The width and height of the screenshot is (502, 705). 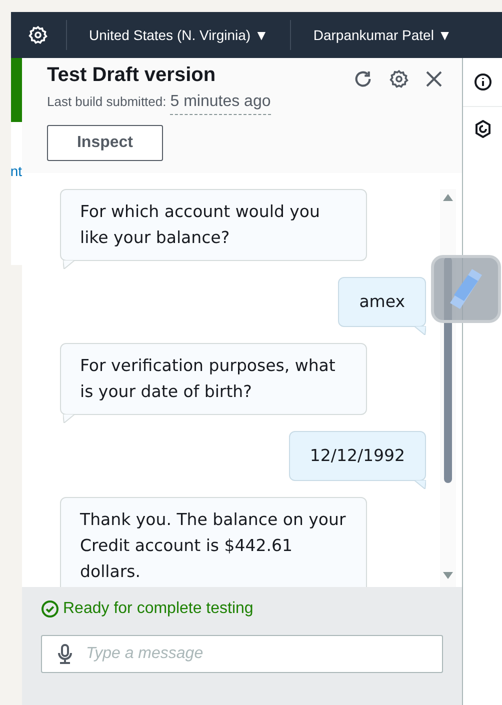 What do you see at coordinates (158, 609) in the screenshot?
I see `status-text: Ready for complete testing` at bounding box center [158, 609].